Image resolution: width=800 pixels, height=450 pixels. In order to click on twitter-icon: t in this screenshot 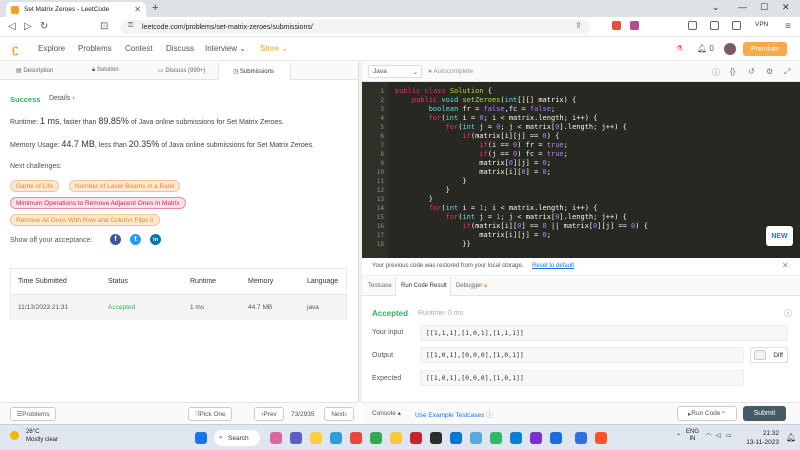, I will do `click(135, 239)`.